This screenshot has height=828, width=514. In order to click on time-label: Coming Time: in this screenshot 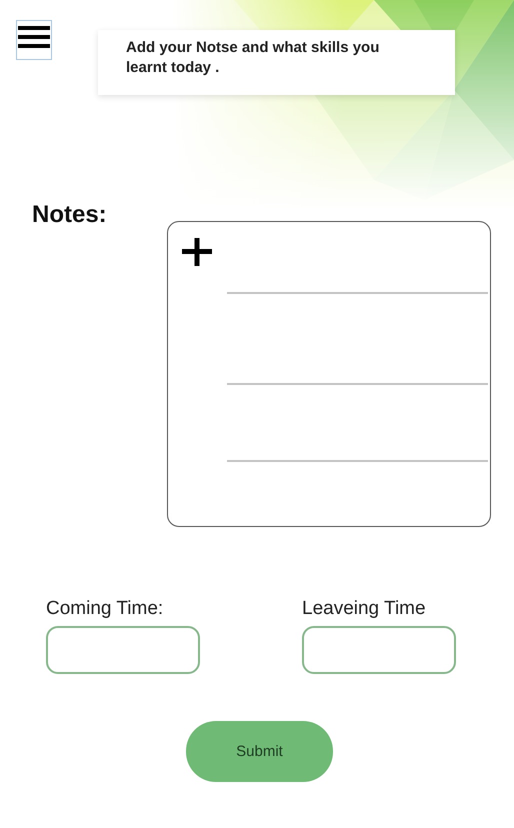, I will do `click(105, 609)`.